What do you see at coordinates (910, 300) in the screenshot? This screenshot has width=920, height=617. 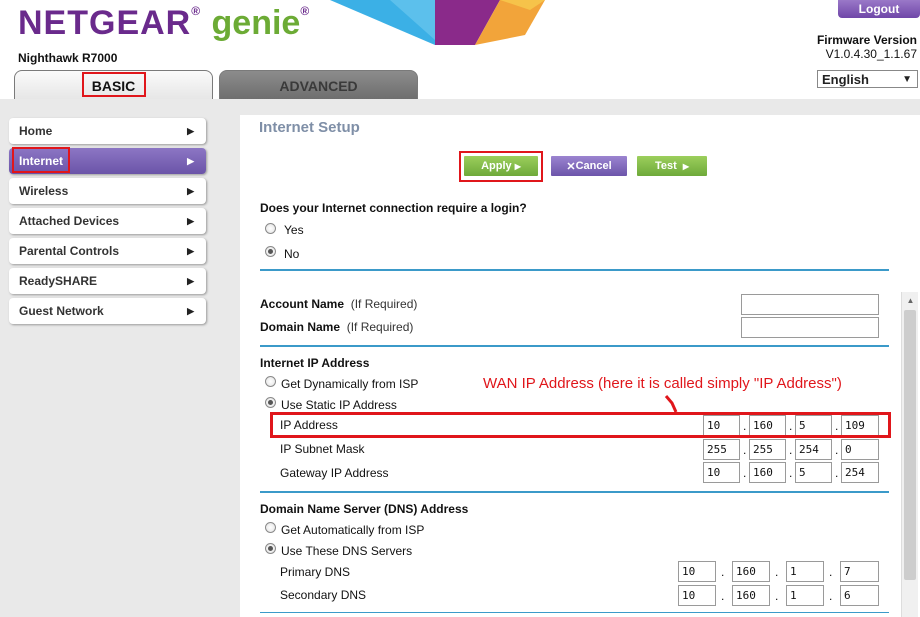 I see `scroll-up-icon: ▲` at bounding box center [910, 300].